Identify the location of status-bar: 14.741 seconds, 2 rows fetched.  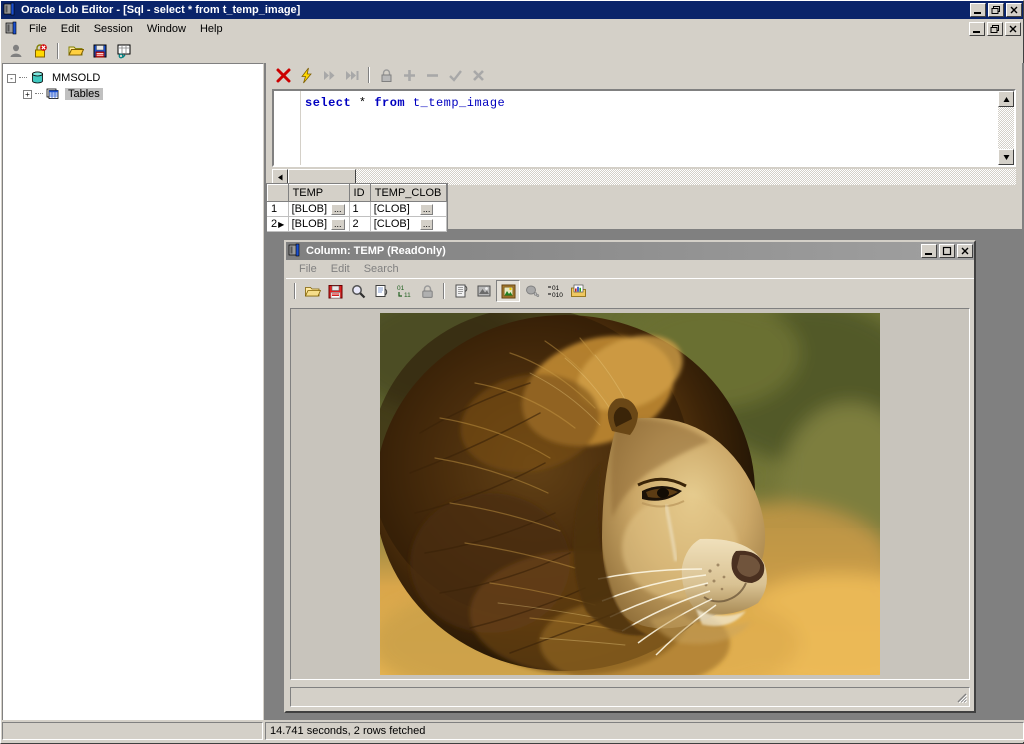
(513, 731).